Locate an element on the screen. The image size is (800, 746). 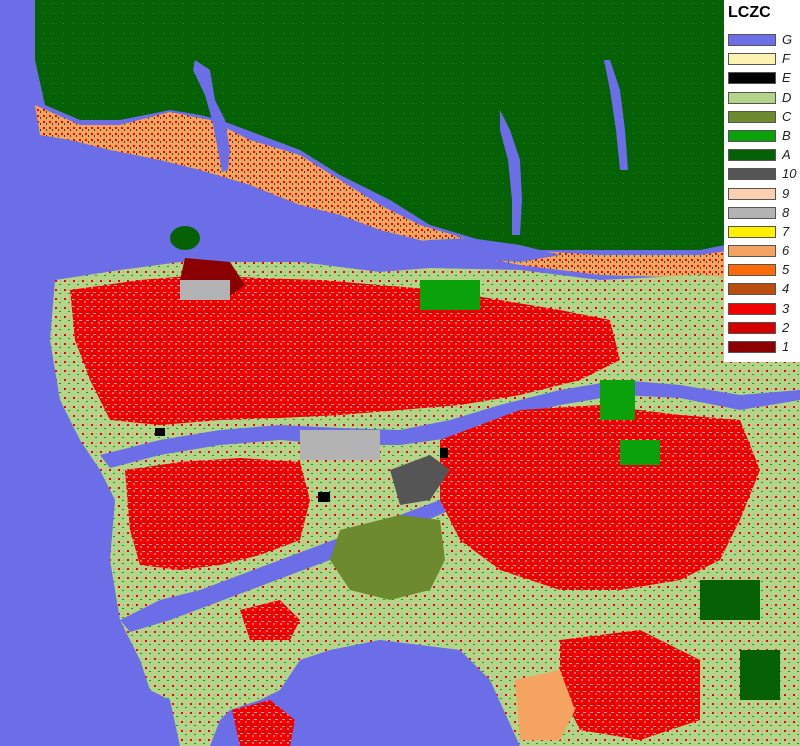
legend-item: F is located at coordinates (764, 59).